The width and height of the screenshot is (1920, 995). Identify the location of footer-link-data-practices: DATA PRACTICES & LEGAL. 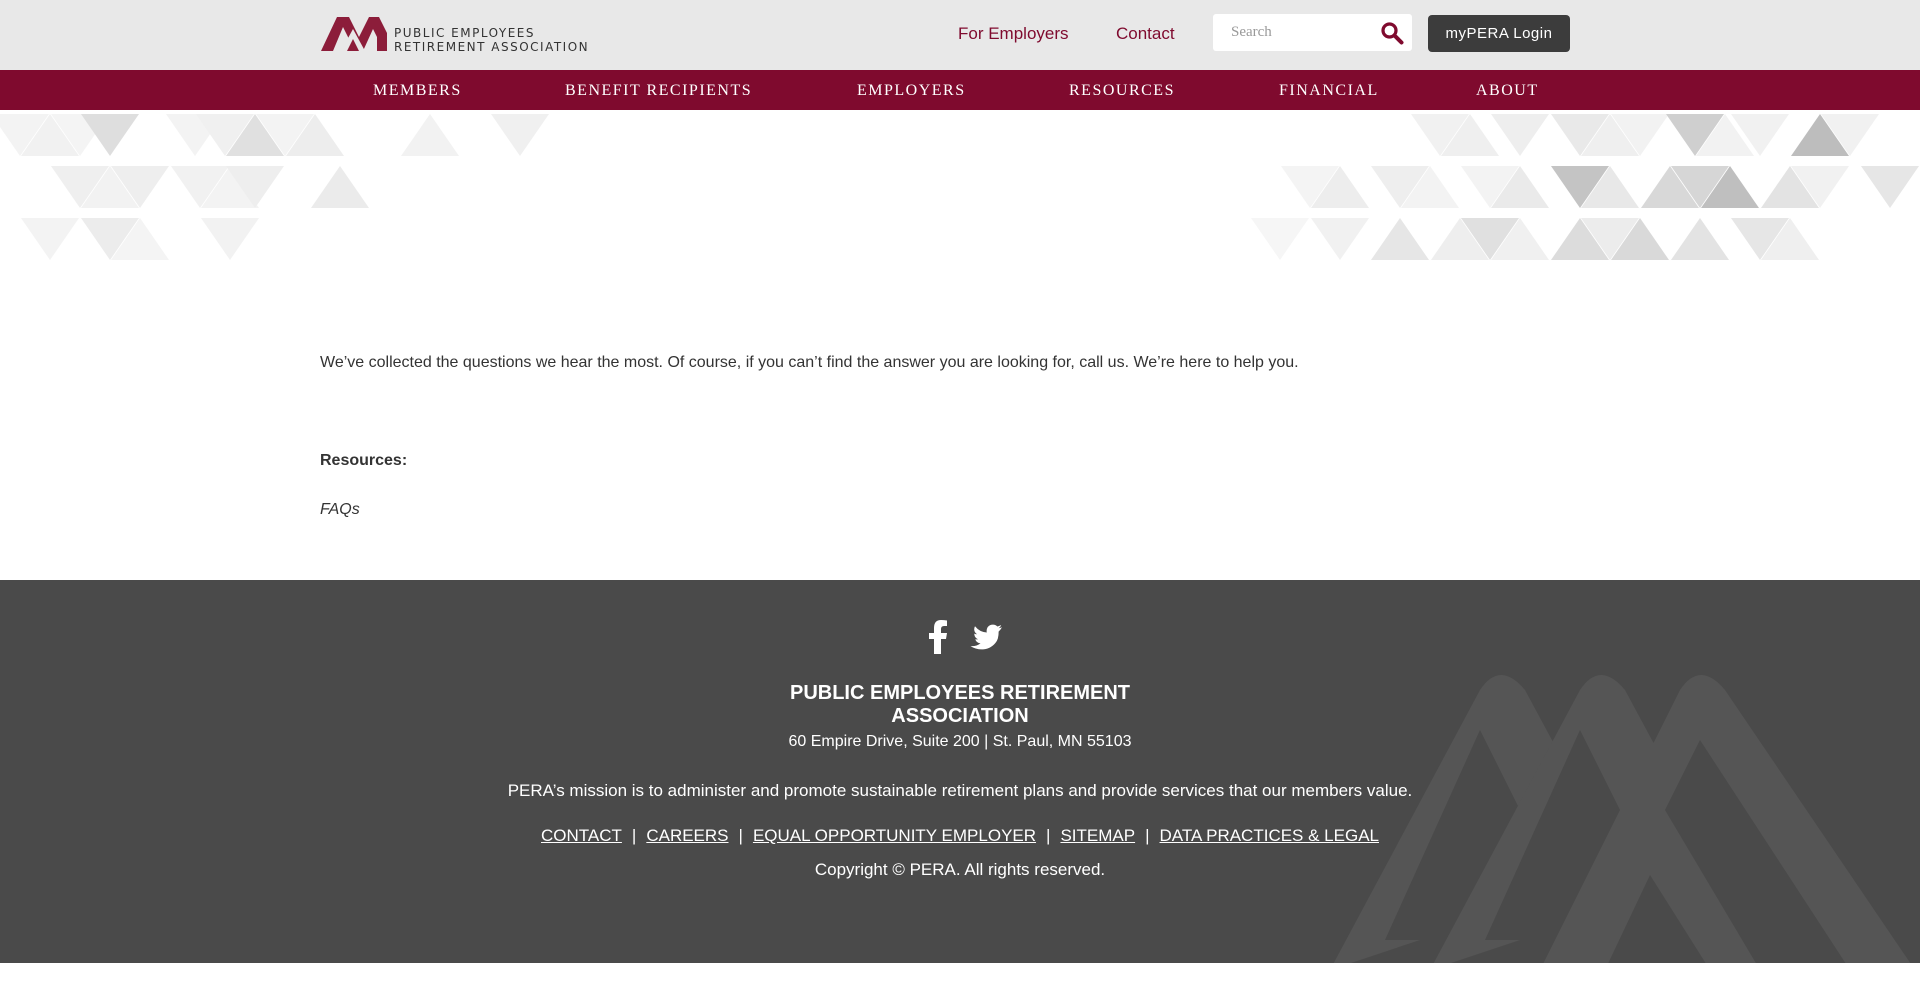
(1270, 835).